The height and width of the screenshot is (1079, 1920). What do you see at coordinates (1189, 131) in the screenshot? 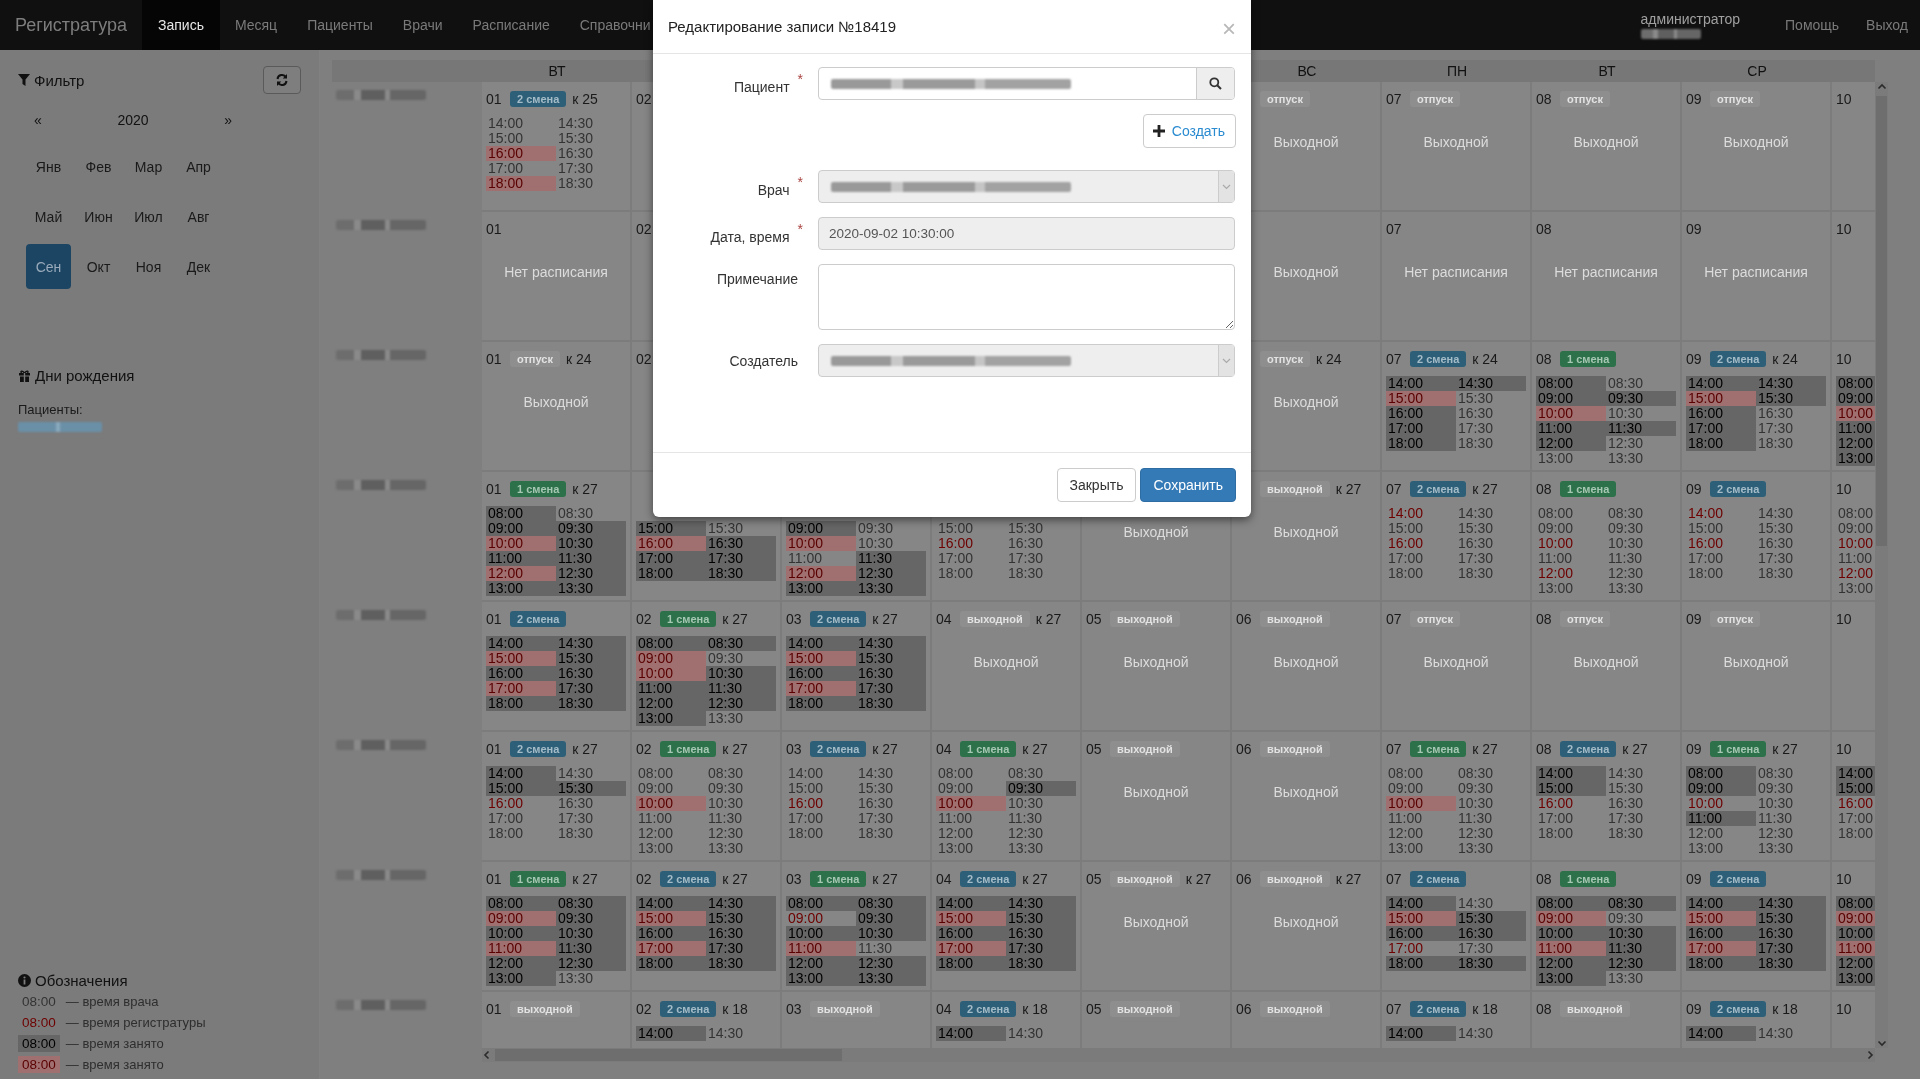
I see `create-button: Создать` at bounding box center [1189, 131].